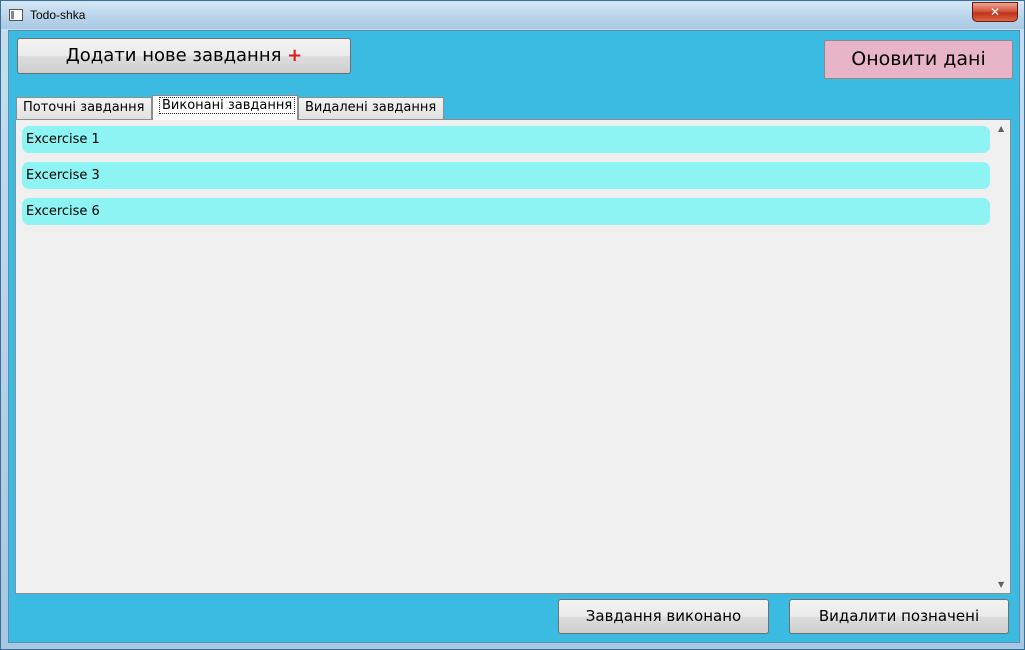  I want to click on tab-completed-label: Виконані завдання, so click(227, 105).